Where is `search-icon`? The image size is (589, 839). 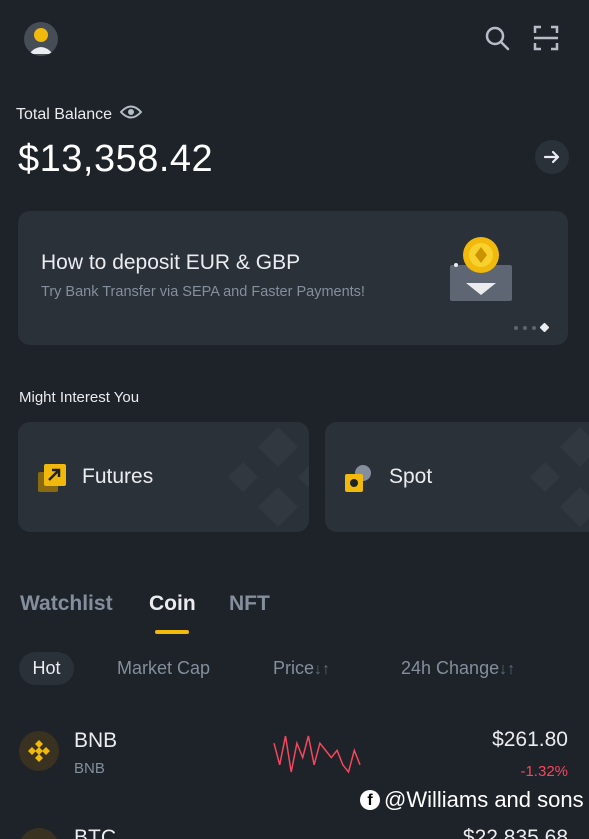
search-icon is located at coordinates (497, 38).